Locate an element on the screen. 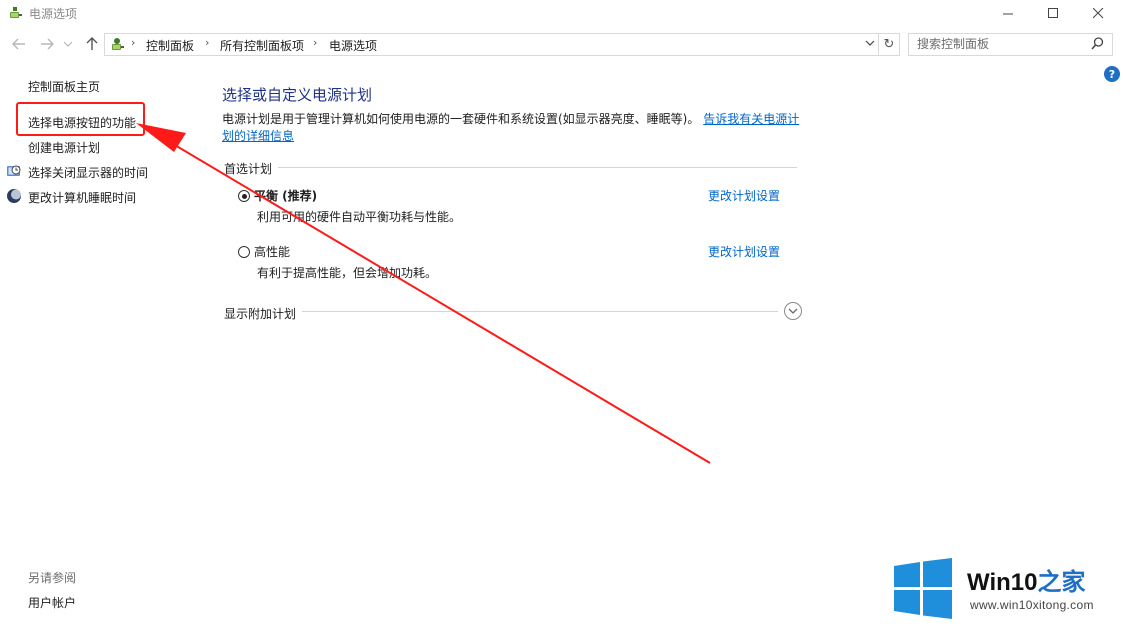 This screenshot has height=630, width=1123. preferred-plans-heading: 首选计划 is located at coordinates (248, 169).